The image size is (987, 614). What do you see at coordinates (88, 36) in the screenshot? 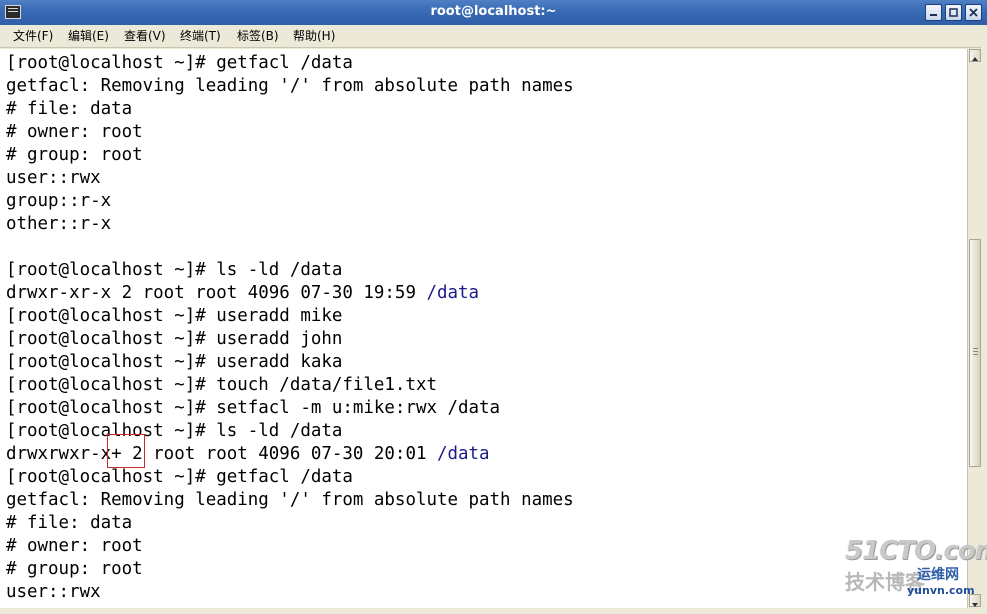
I see `menu-edit: 编辑(E)` at bounding box center [88, 36].